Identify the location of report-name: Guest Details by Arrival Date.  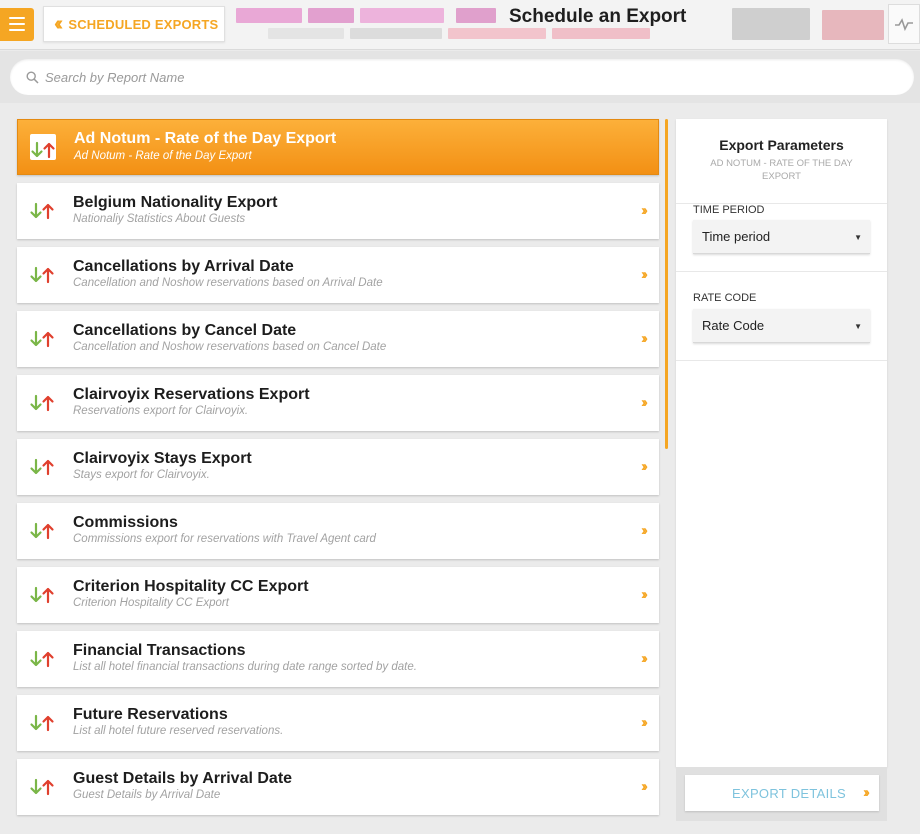
(183, 778).